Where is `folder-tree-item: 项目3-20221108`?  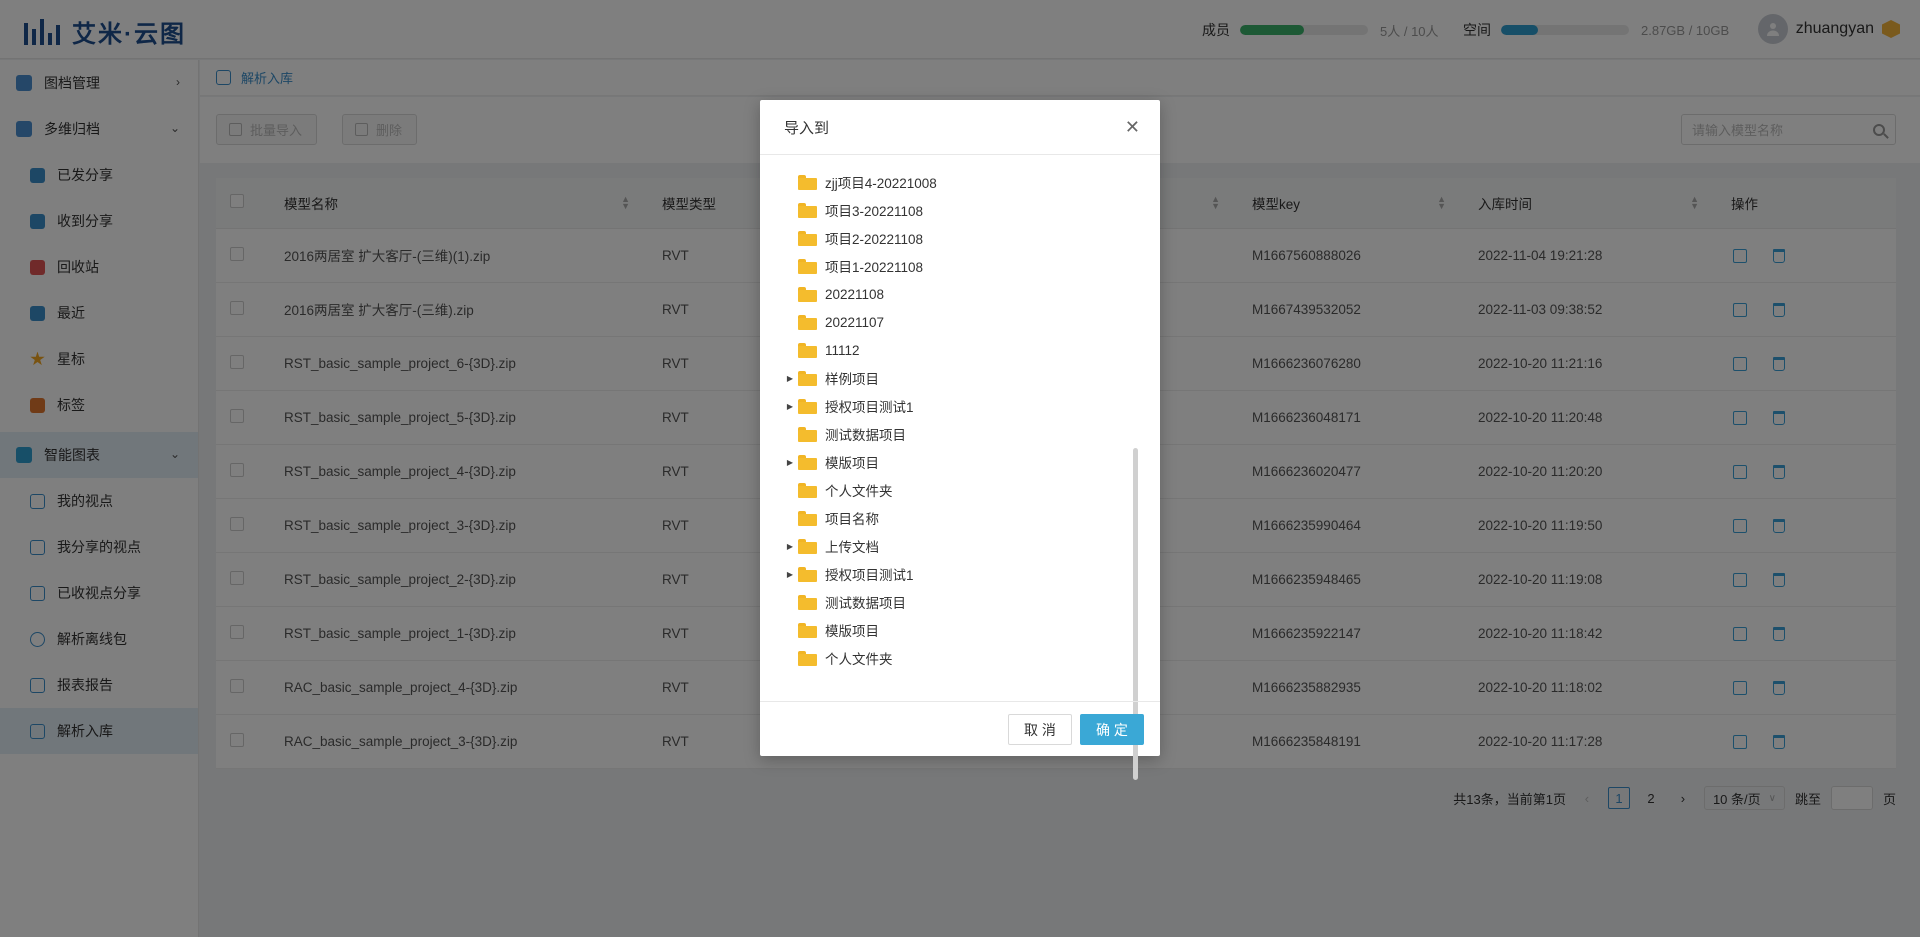 folder-tree-item: 项目3-20221108 is located at coordinates (853, 210).